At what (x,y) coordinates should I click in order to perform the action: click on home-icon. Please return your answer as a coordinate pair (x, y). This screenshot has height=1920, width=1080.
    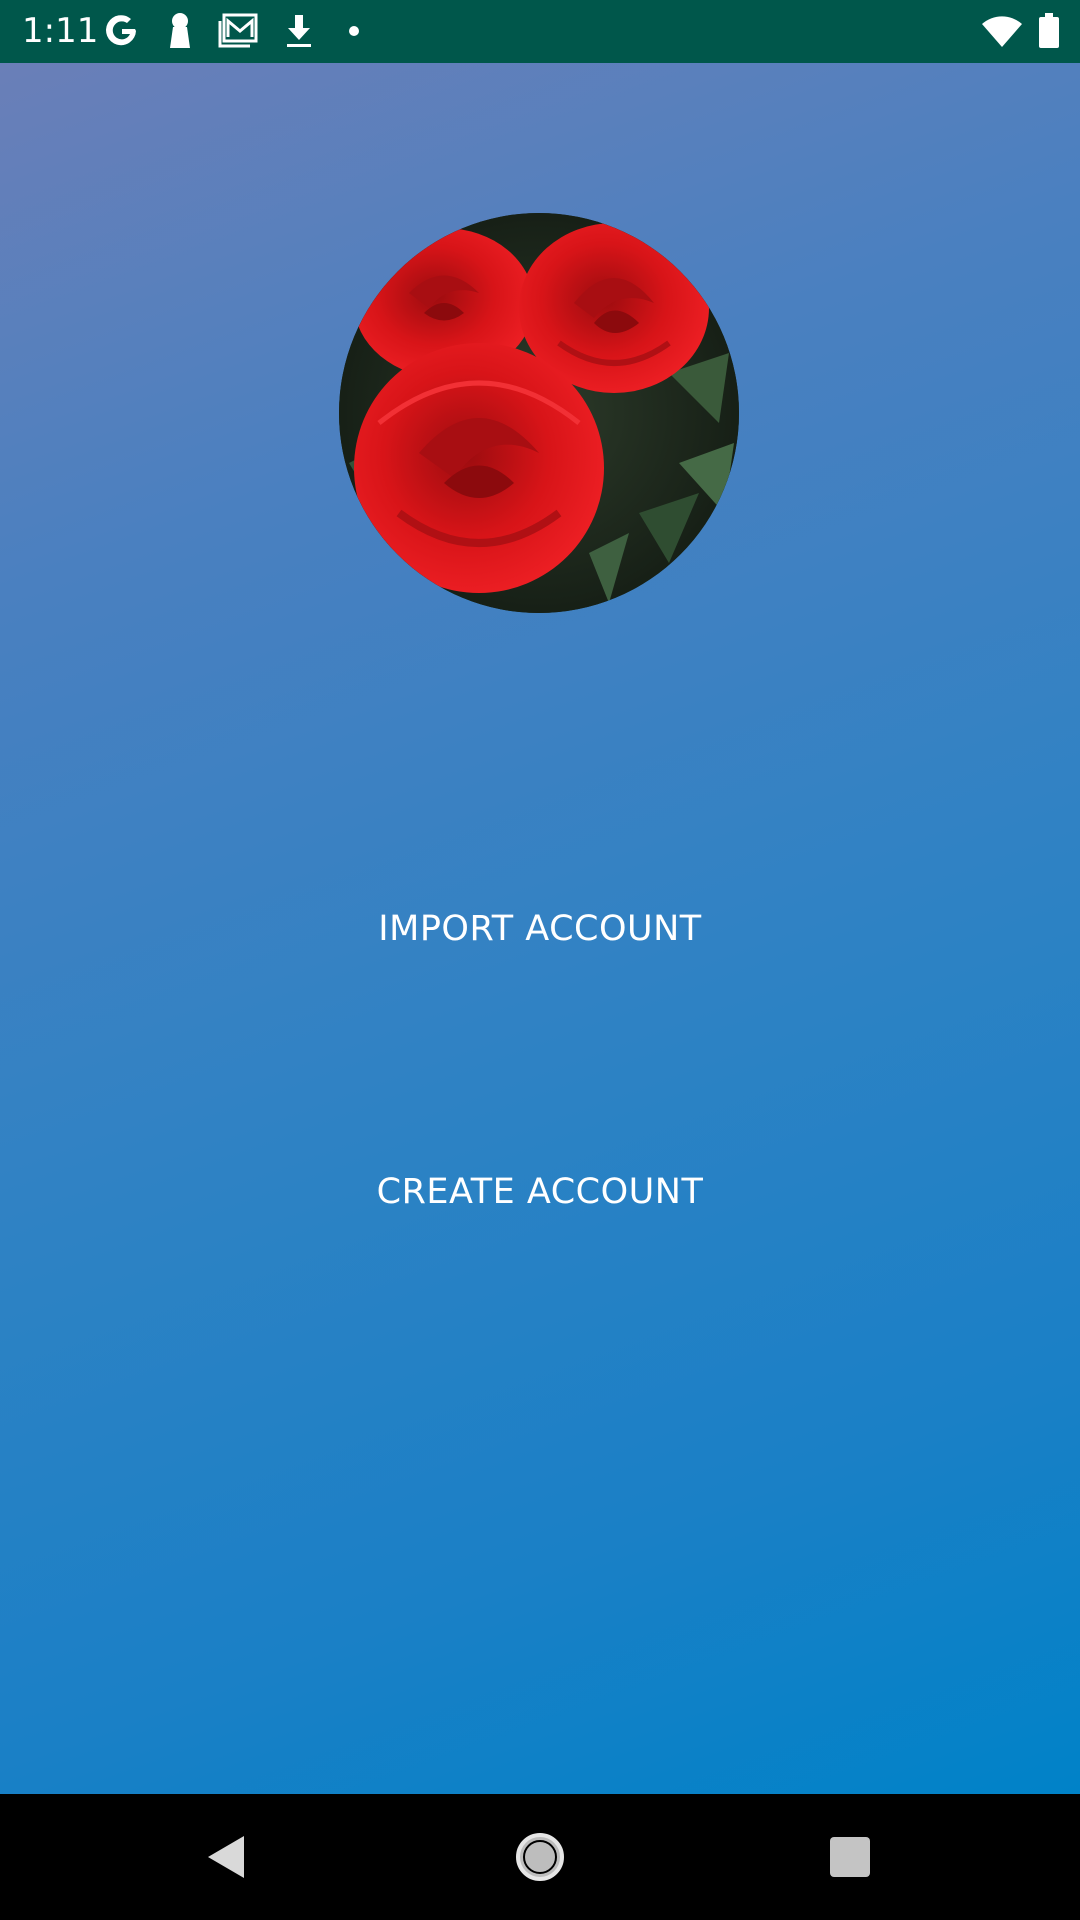
    Looking at the image, I should click on (540, 1857).